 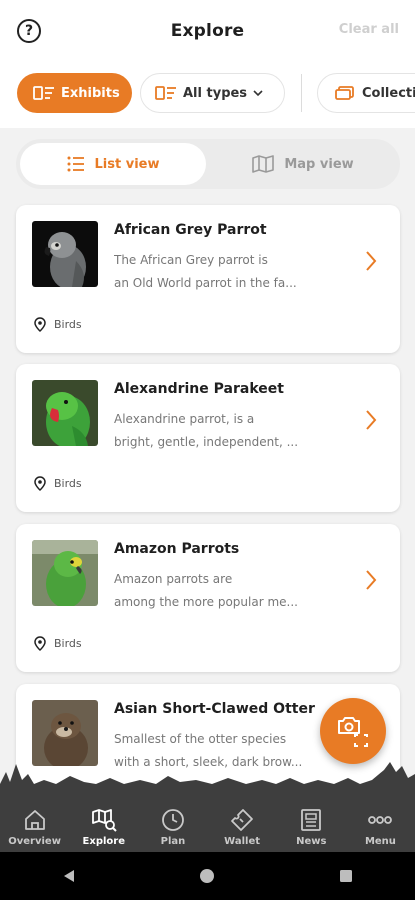 I want to click on scan-camera-button, so click(x=353, y=731).